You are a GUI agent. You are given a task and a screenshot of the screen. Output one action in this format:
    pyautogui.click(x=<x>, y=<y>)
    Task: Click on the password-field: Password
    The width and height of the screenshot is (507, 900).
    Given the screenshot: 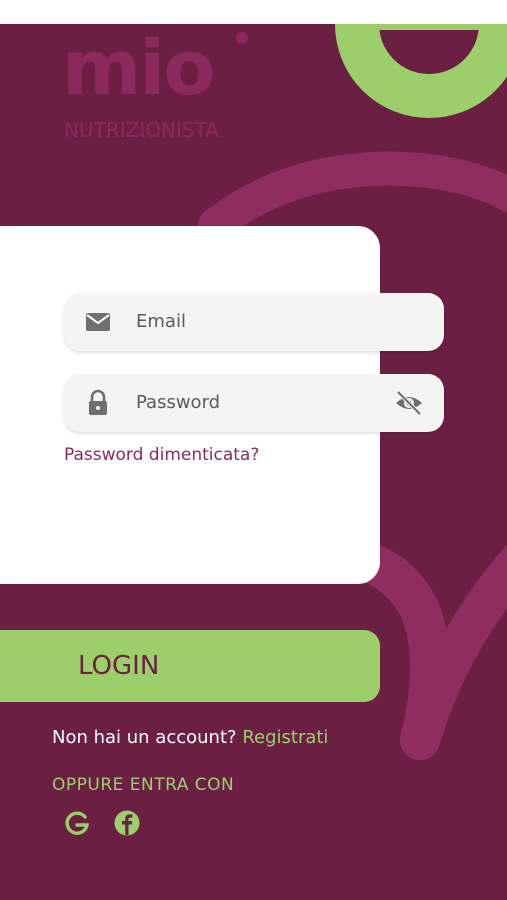 What is the action you would take?
    pyautogui.click(x=254, y=403)
    